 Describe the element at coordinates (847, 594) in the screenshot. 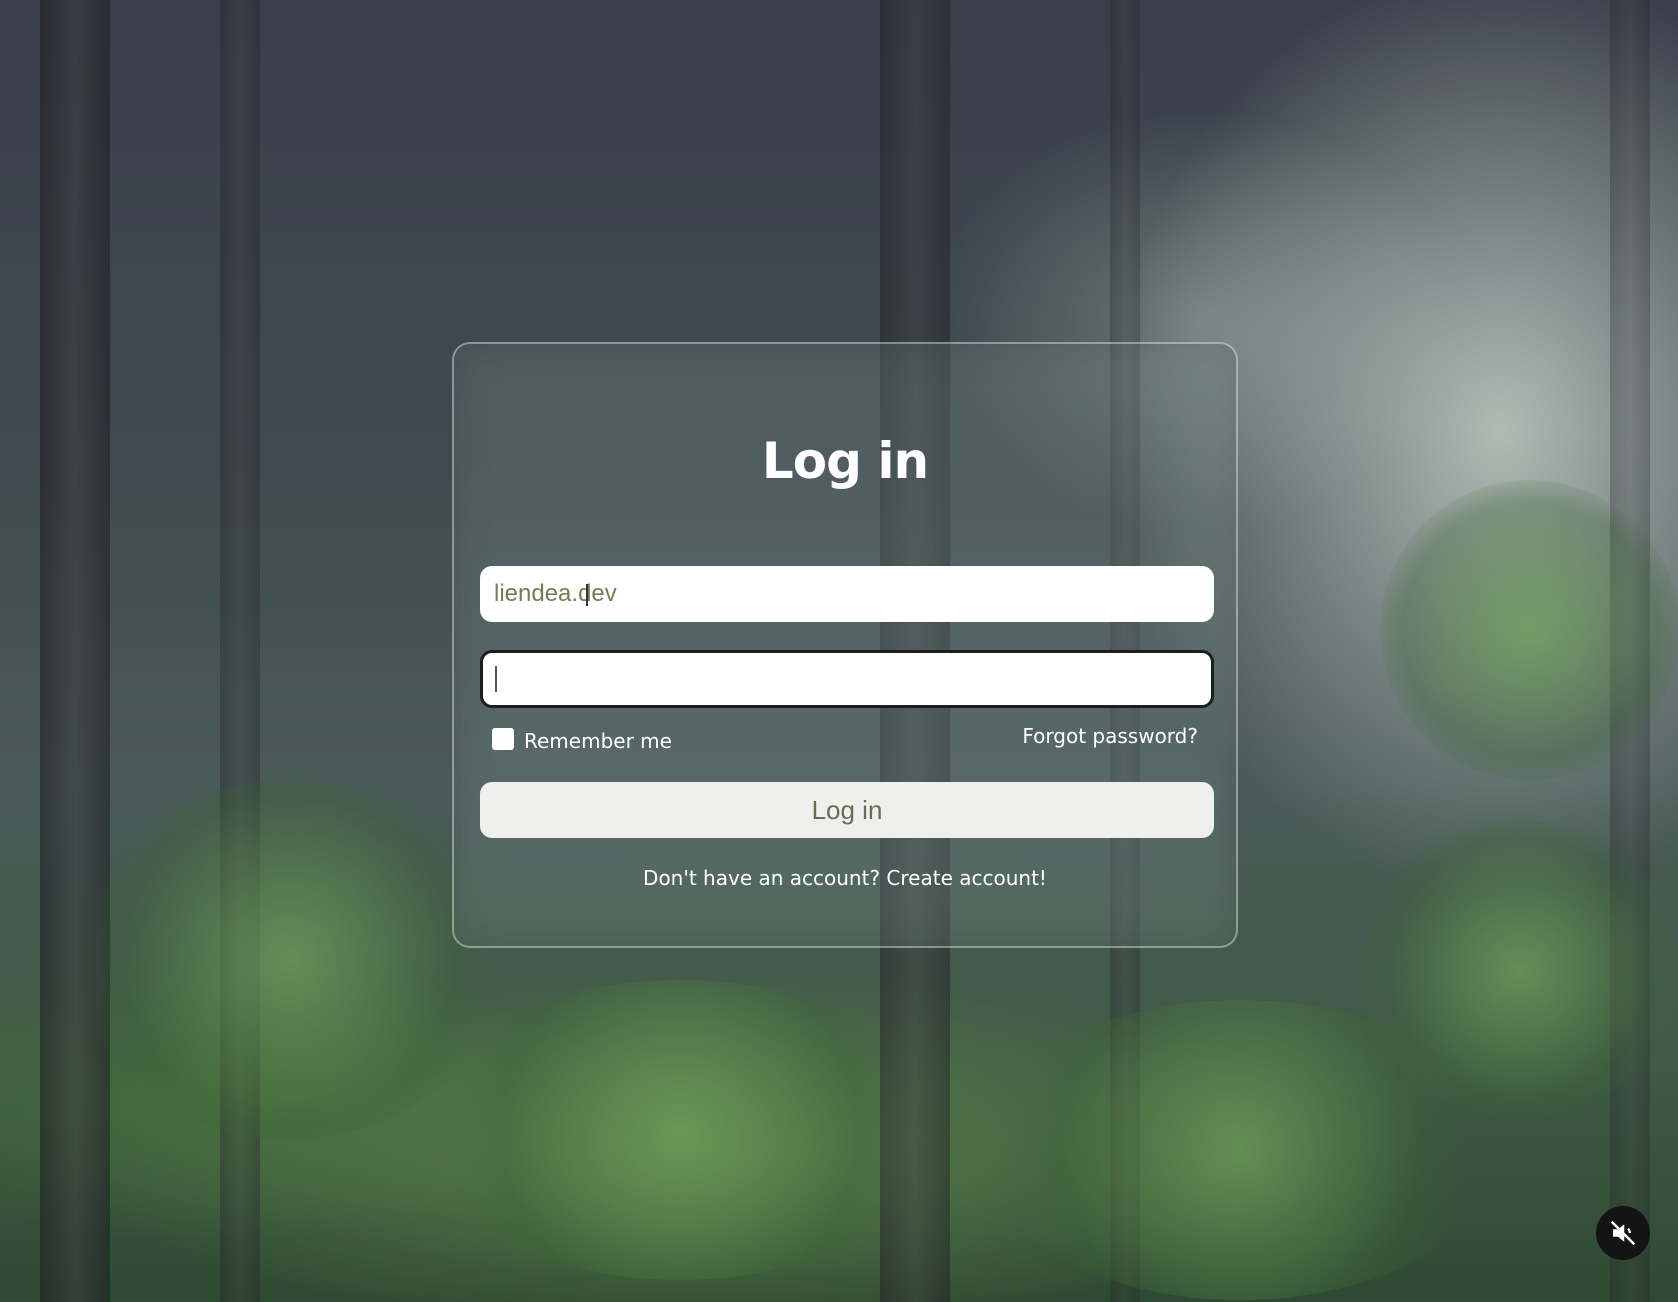

I see `username-input: liendea.dev` at that location.